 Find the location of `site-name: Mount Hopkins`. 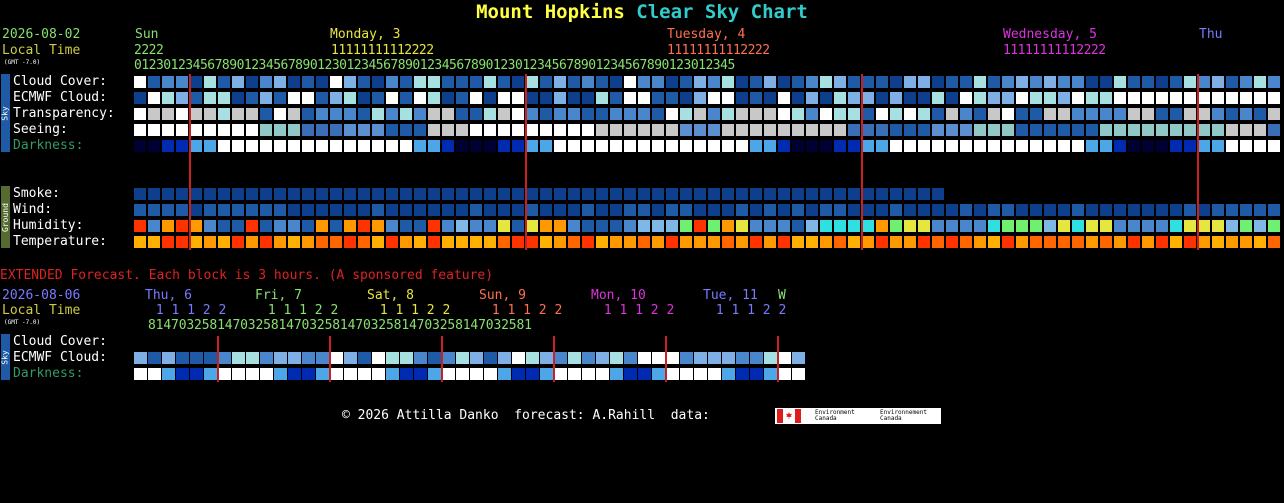

site-name: Mount Hopkins is located at coordinates (550, 12).